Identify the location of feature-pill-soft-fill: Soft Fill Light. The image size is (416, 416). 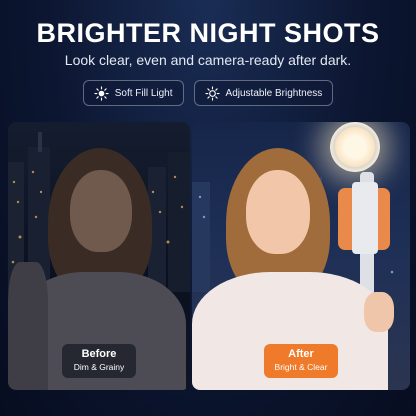
(133, 93).